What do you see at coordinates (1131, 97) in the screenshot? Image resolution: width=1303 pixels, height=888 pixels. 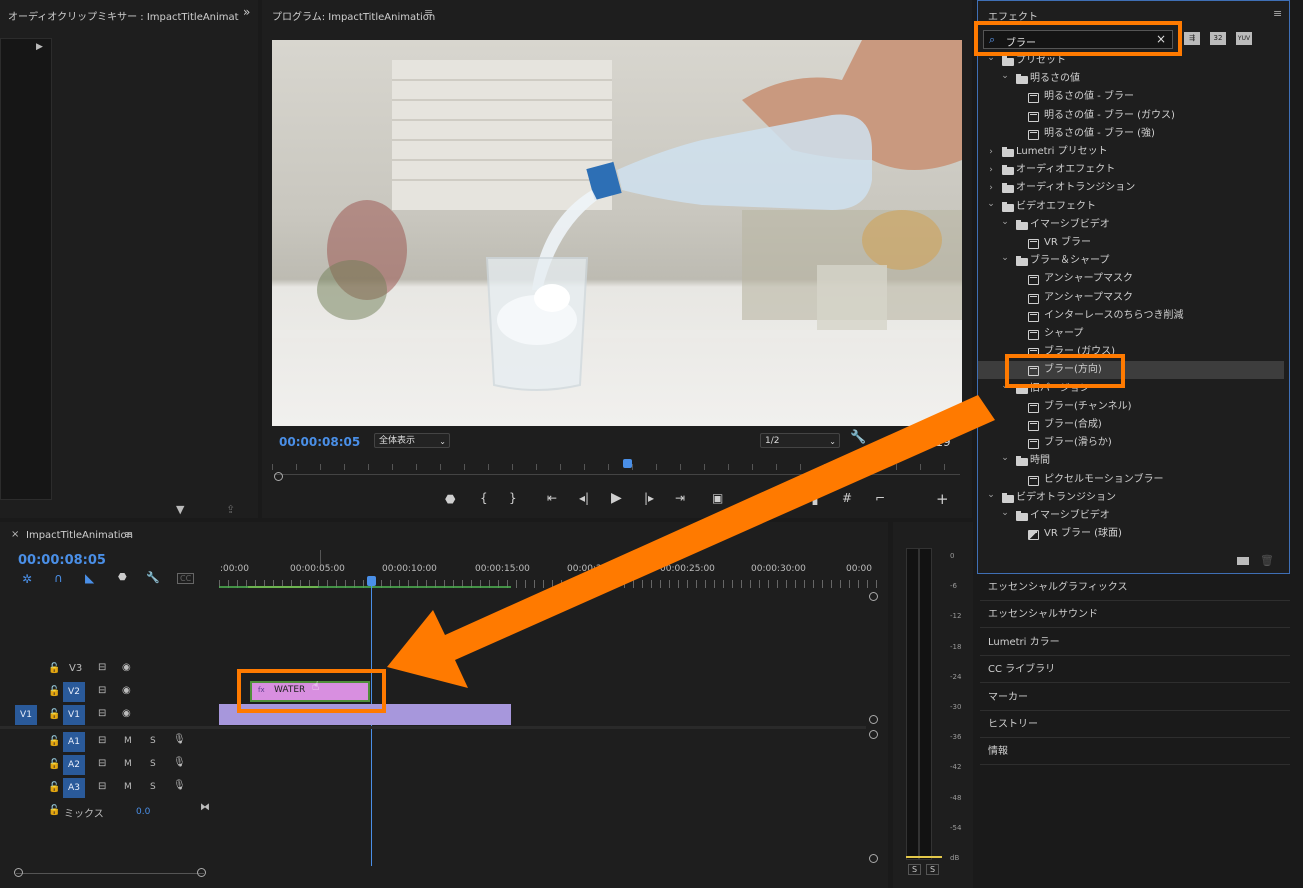 I see `effects-tree-item: 明るさの値 - ブラー` at bounding box center [1131, 97].